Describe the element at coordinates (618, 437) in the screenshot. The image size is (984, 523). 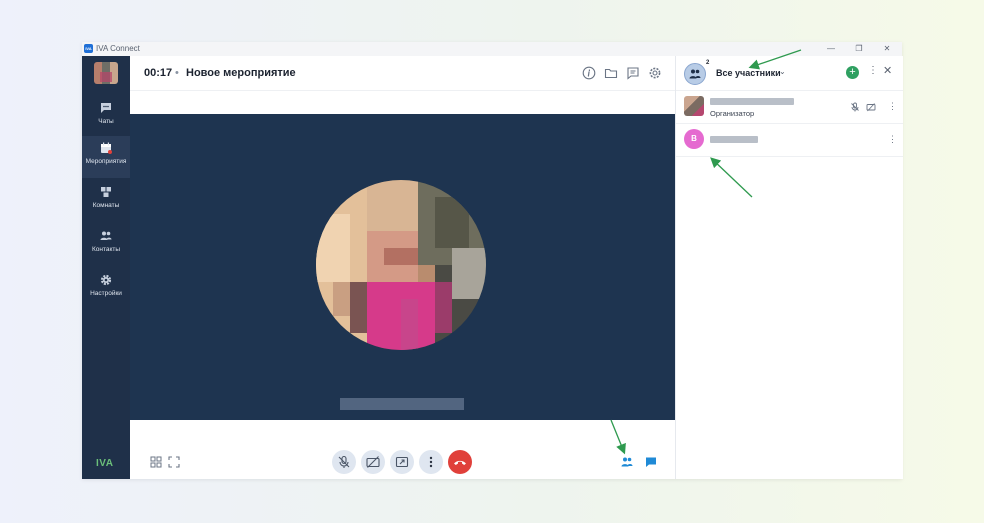
I see `arrow-to-participants-button` at that location.